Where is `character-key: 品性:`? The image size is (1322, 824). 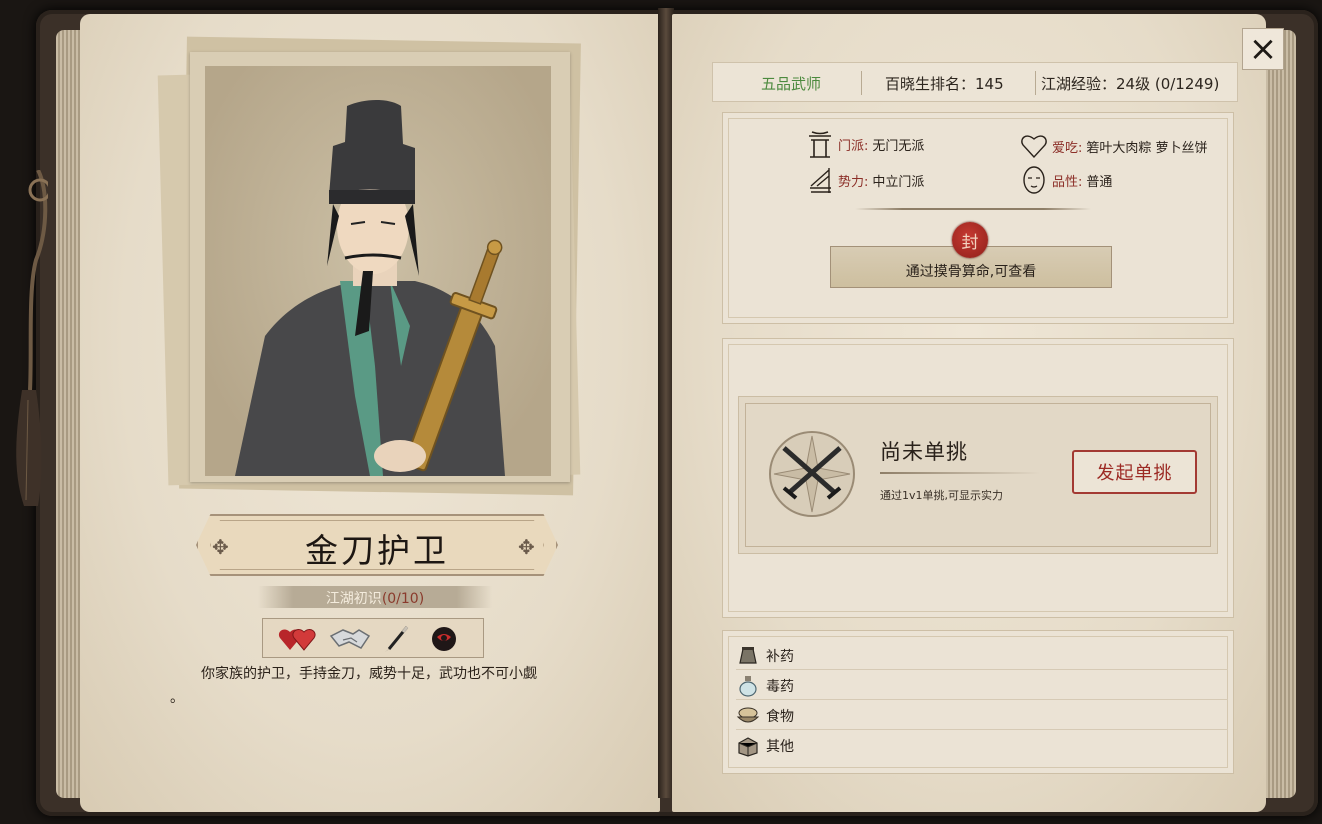 character-key: 品性: is located at coordinates (1067, 182).